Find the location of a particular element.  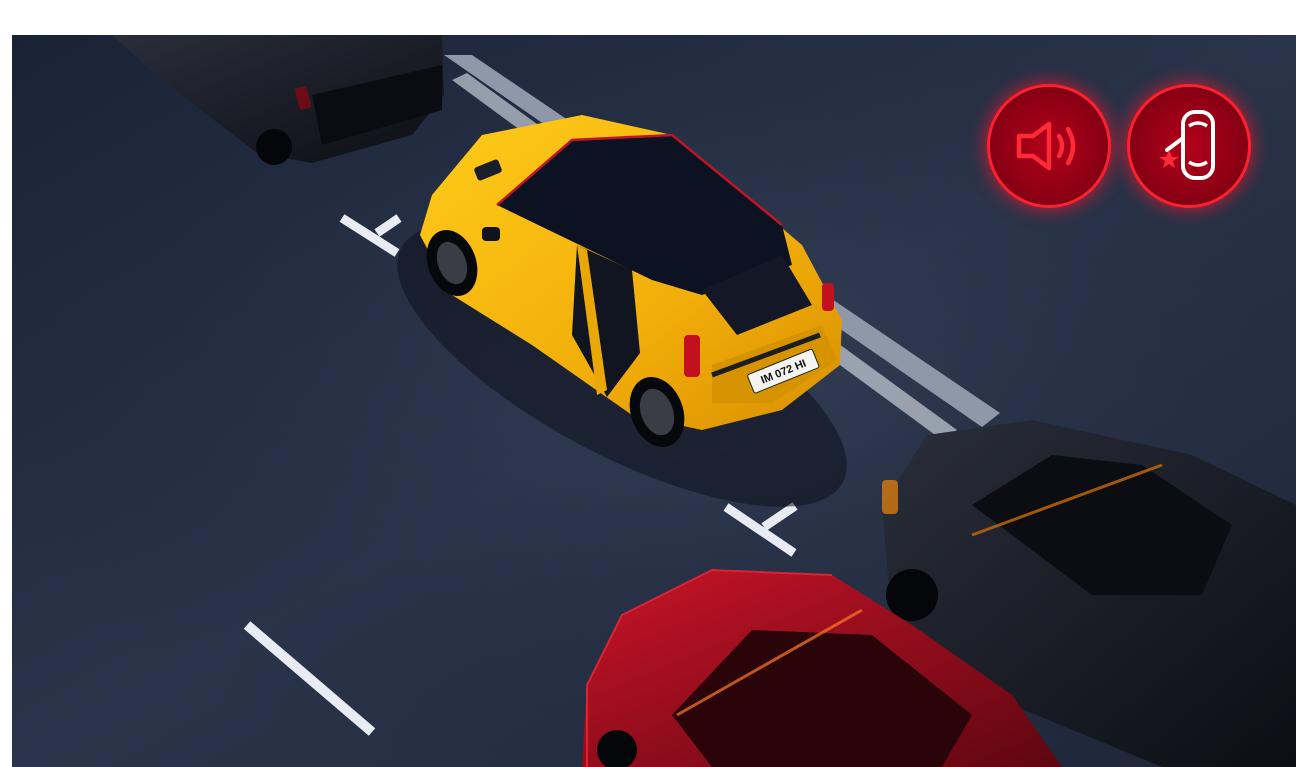

speaker-warning-badge is located at coordinates (1049, 146).